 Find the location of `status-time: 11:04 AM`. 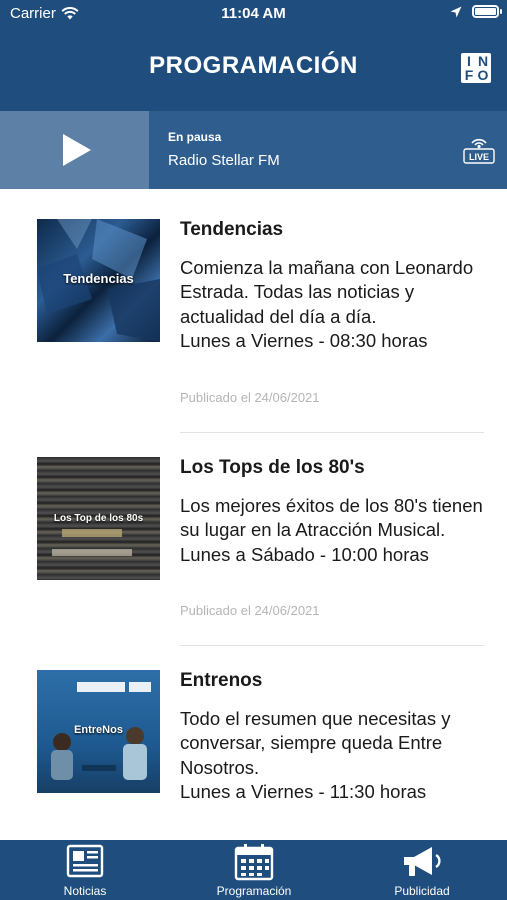

status-time: 11:04 AM is located at coordinates (253, 13).